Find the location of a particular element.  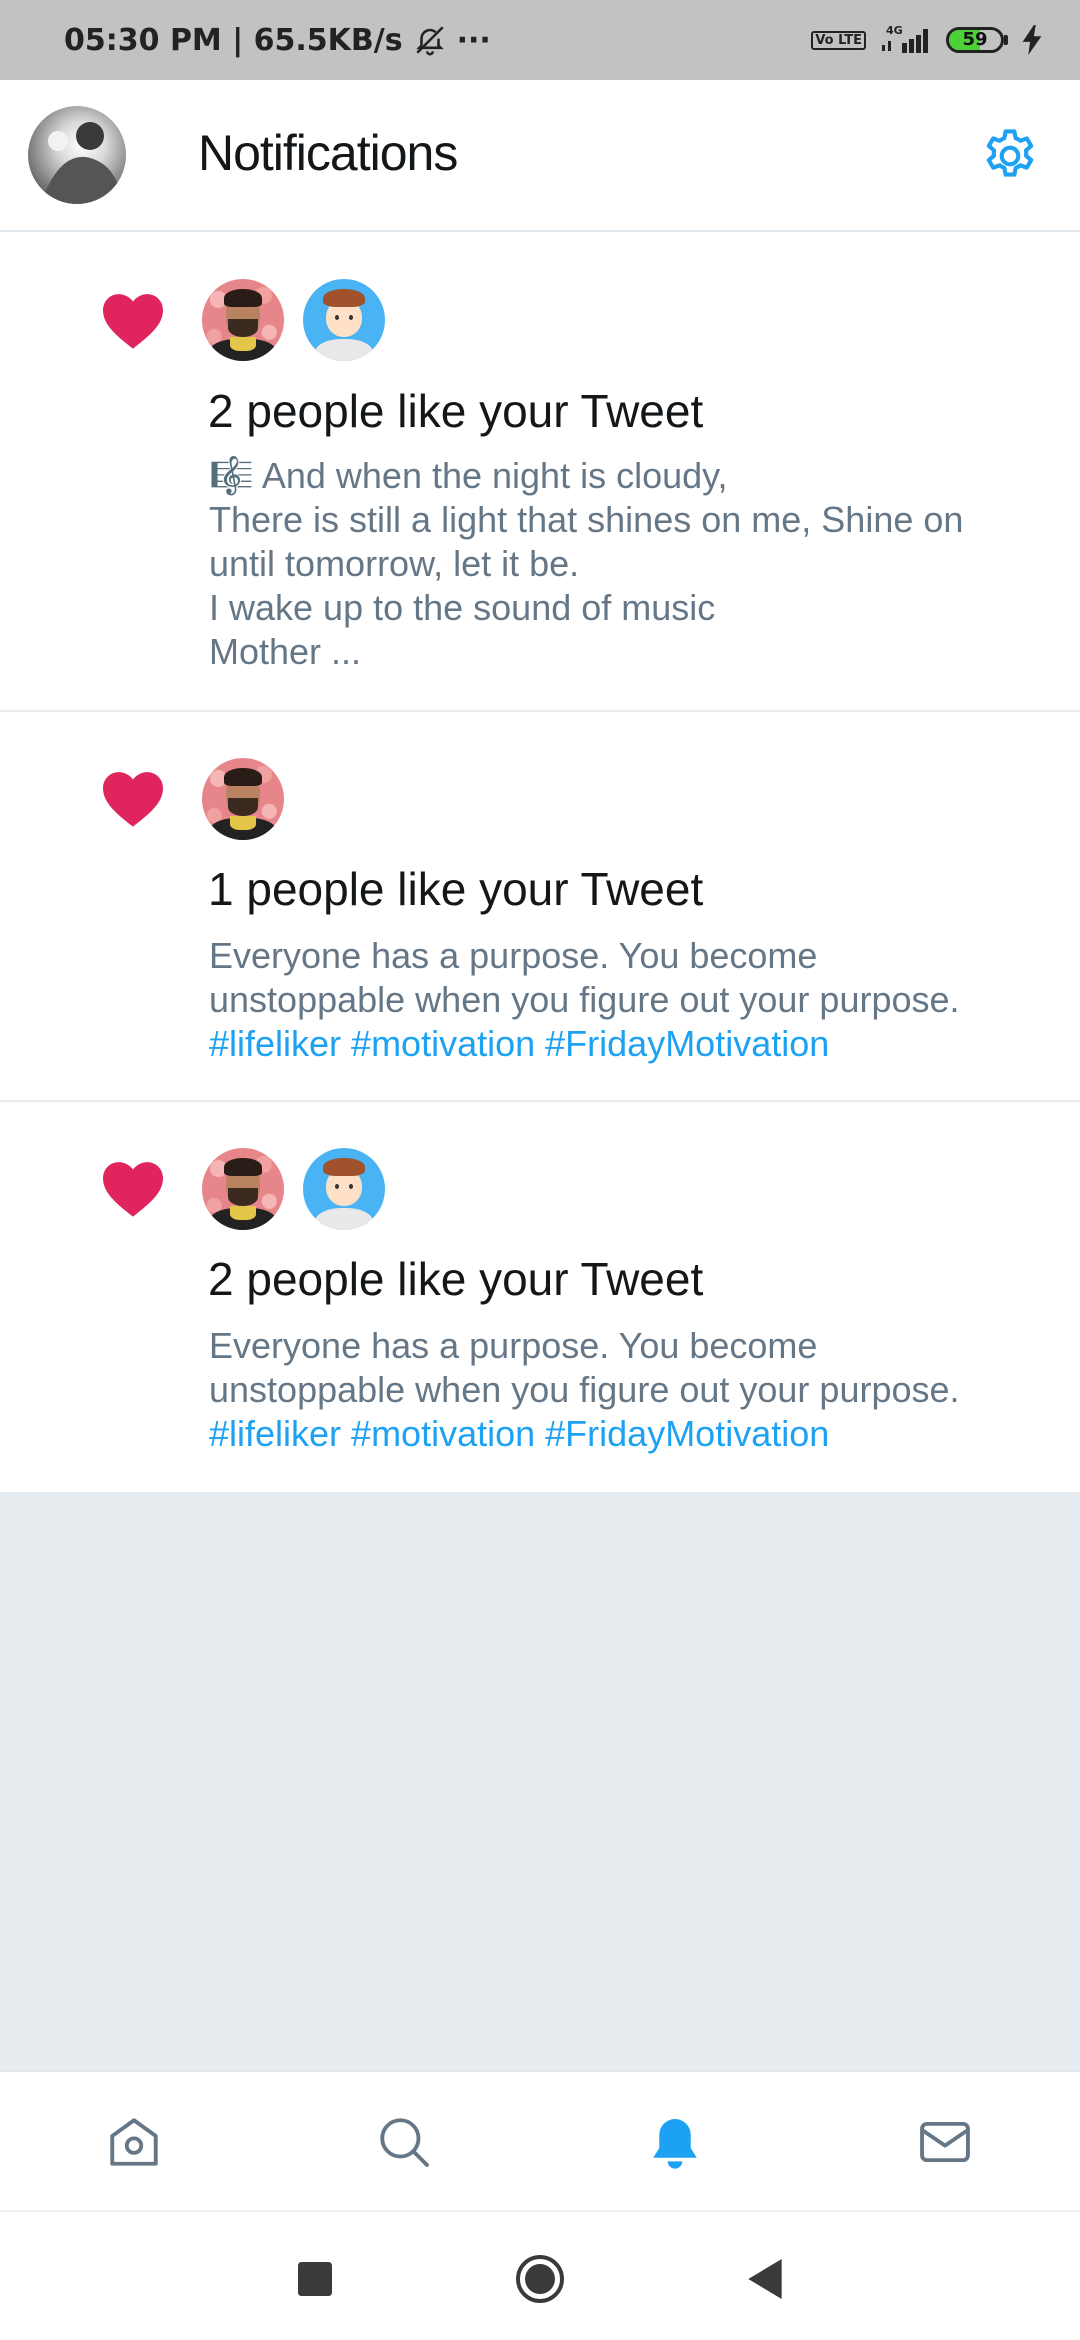

square-icon is located at coordinates (315, 2279).